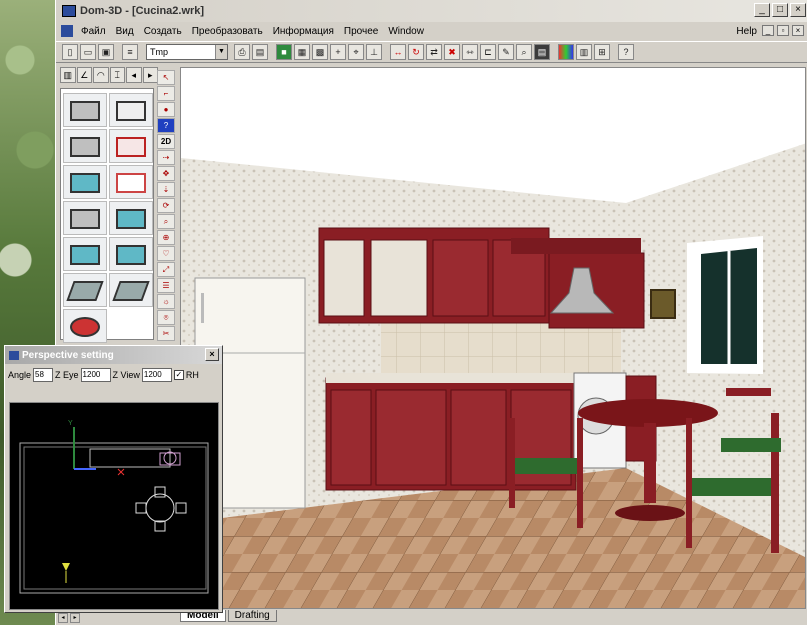 Image resolution: width=807 pixels, height=625 pixels. I want to click on 2d-view-icon: 2D, so click(166, 141).